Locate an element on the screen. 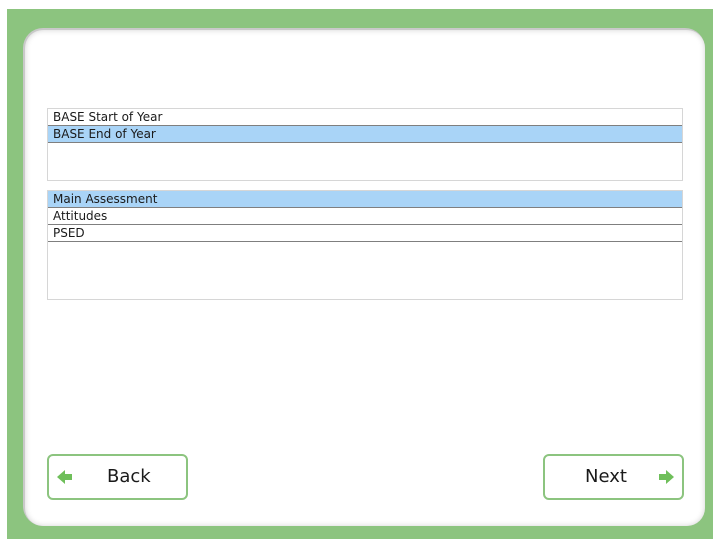  arrow-right-icon is located at coordinates (666, 477).